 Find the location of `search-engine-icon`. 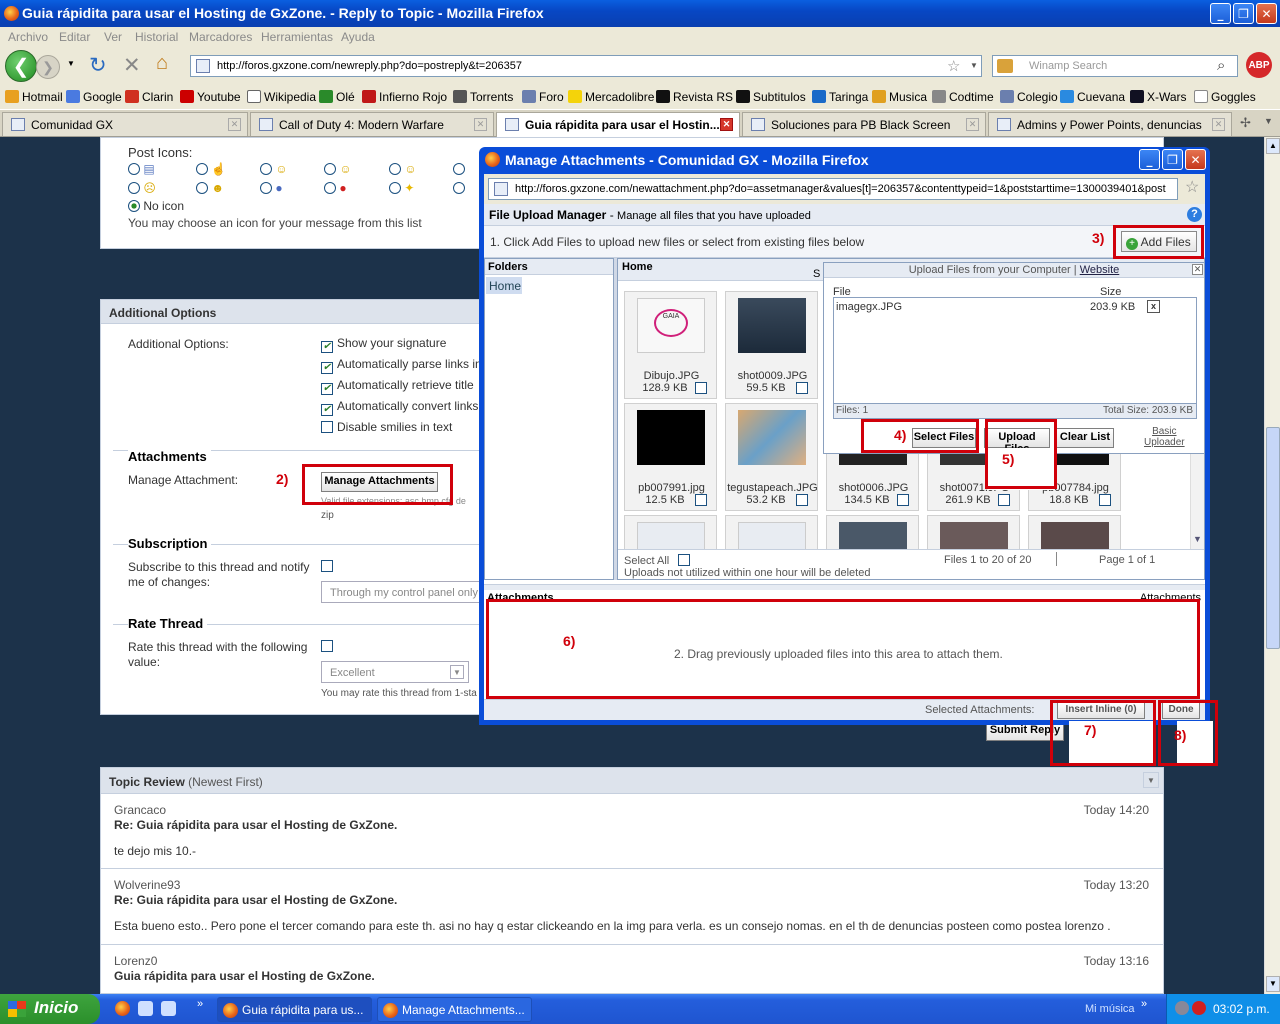

search-engine-icon is located at coordinates (1005, 66).